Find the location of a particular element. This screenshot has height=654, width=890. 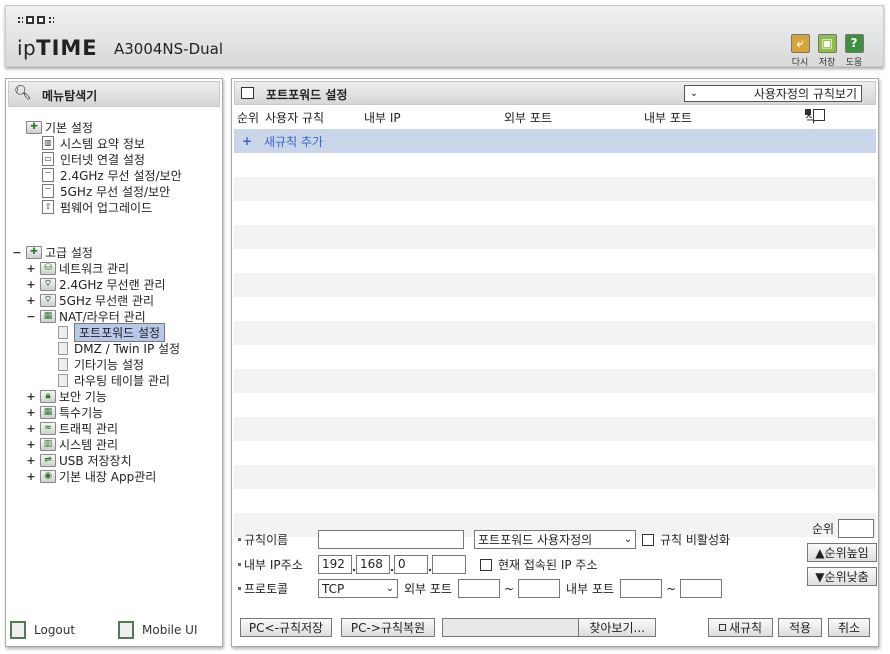

folder-settings-icon: ✚ is located at coordinates (34, 127).